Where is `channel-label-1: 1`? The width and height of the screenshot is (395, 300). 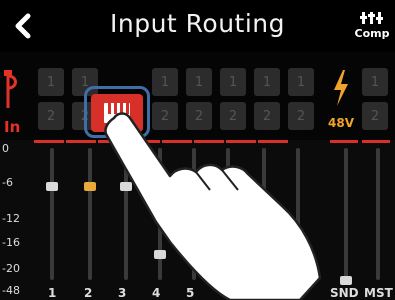 channel-label-1: 1 is located at coordinates (52, 293).